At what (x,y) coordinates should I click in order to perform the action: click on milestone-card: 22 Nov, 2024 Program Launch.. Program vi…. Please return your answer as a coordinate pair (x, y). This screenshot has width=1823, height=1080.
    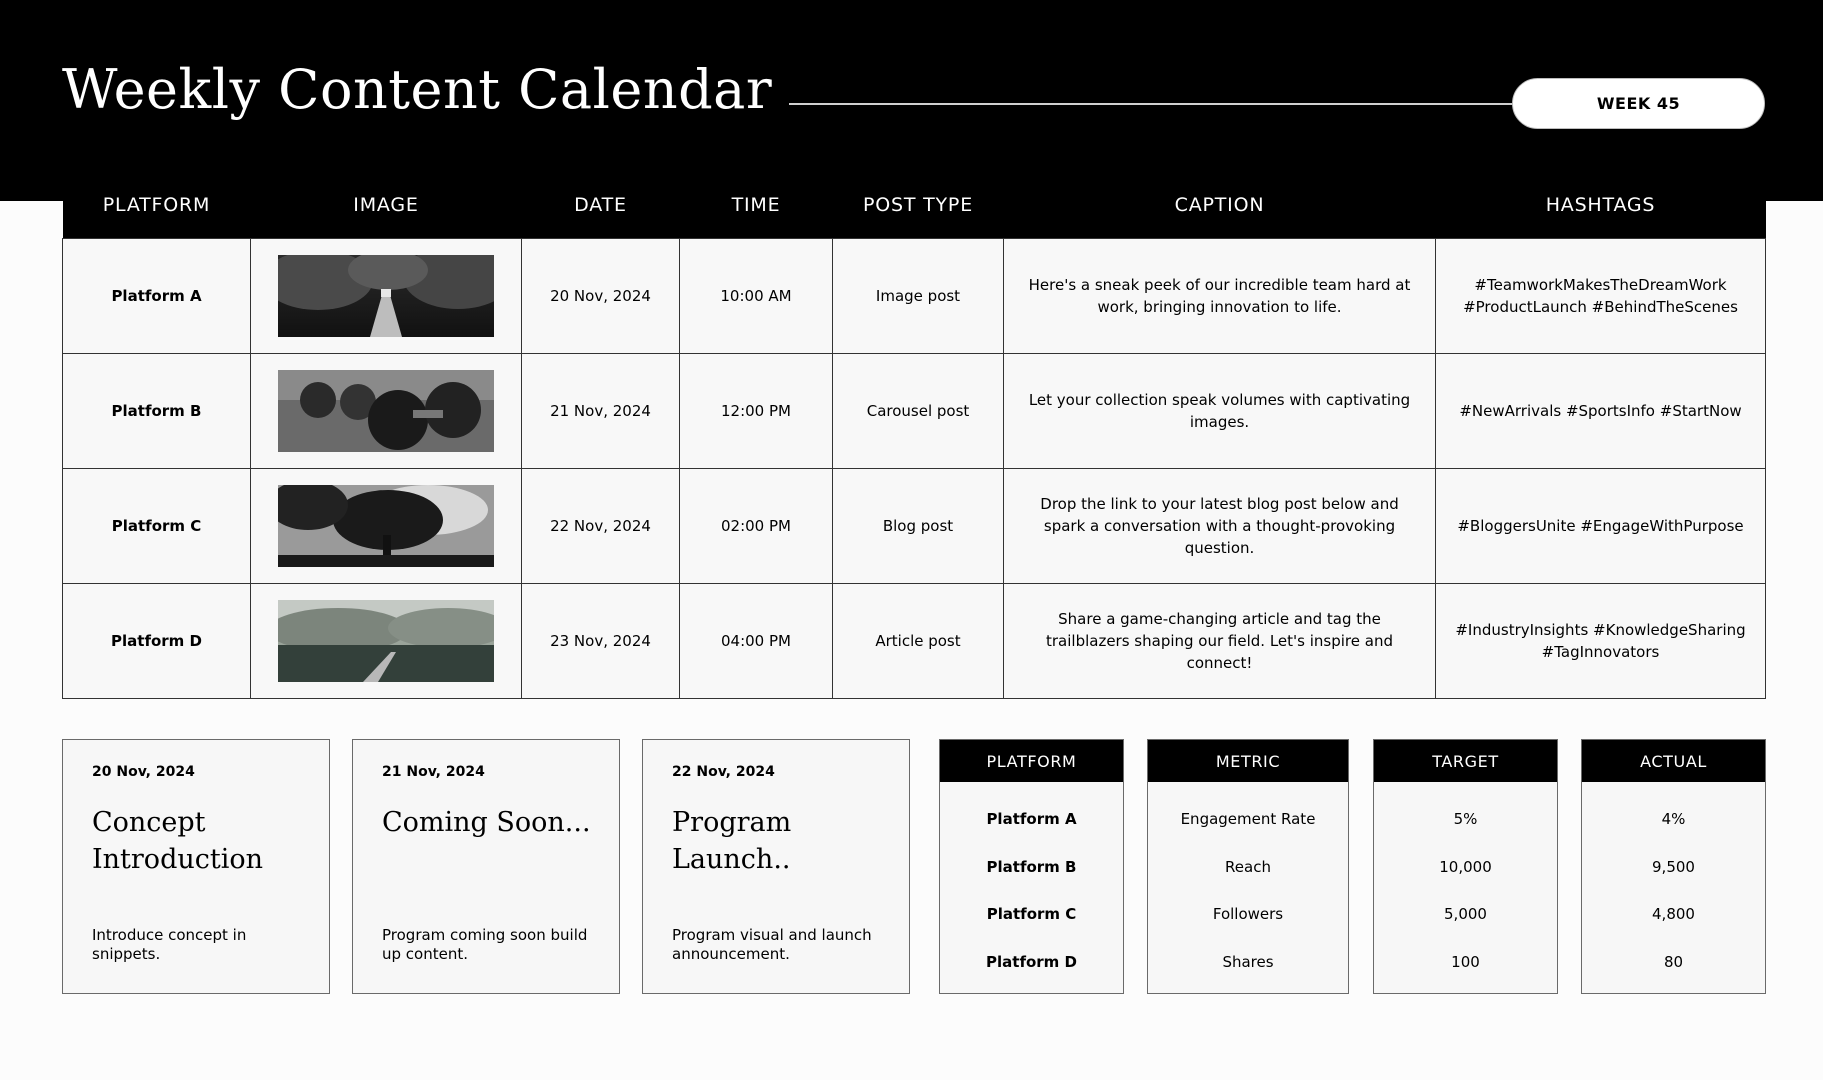
    Looking at the image, I should click on (776, 866).